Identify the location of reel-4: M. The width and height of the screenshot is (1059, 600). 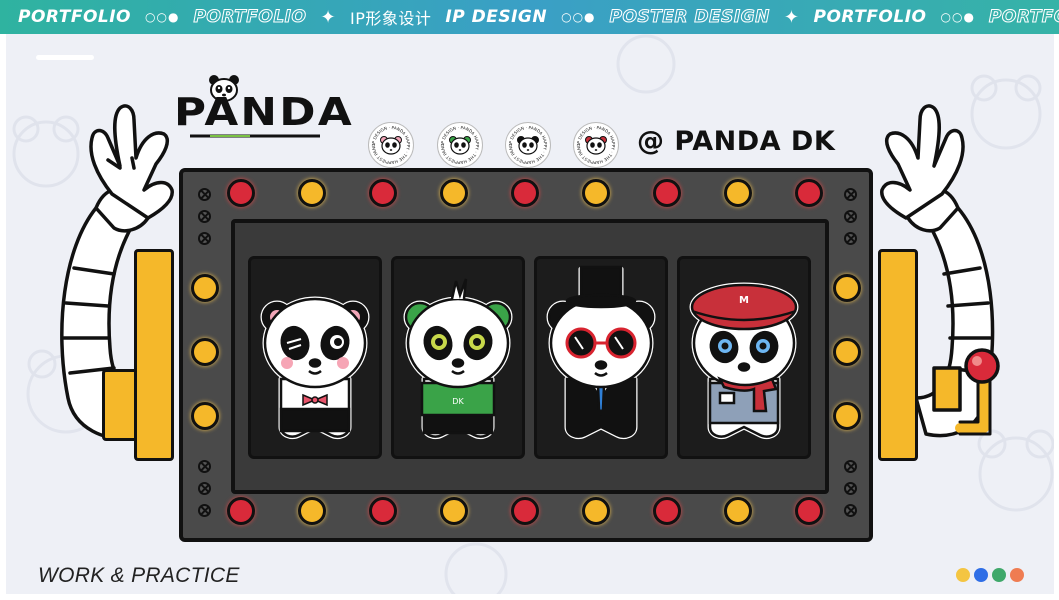
(744, 357).